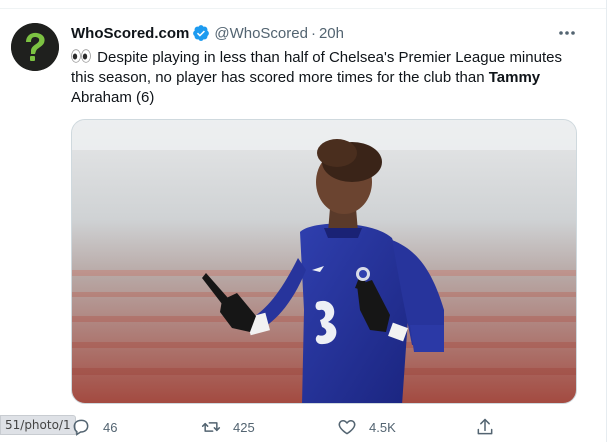 This screenshot has width=607, height=442. Describe the element at coordinates (291, 427) in the screenshot. I see `tweet-actions: 46 425 4.5K` at that location.